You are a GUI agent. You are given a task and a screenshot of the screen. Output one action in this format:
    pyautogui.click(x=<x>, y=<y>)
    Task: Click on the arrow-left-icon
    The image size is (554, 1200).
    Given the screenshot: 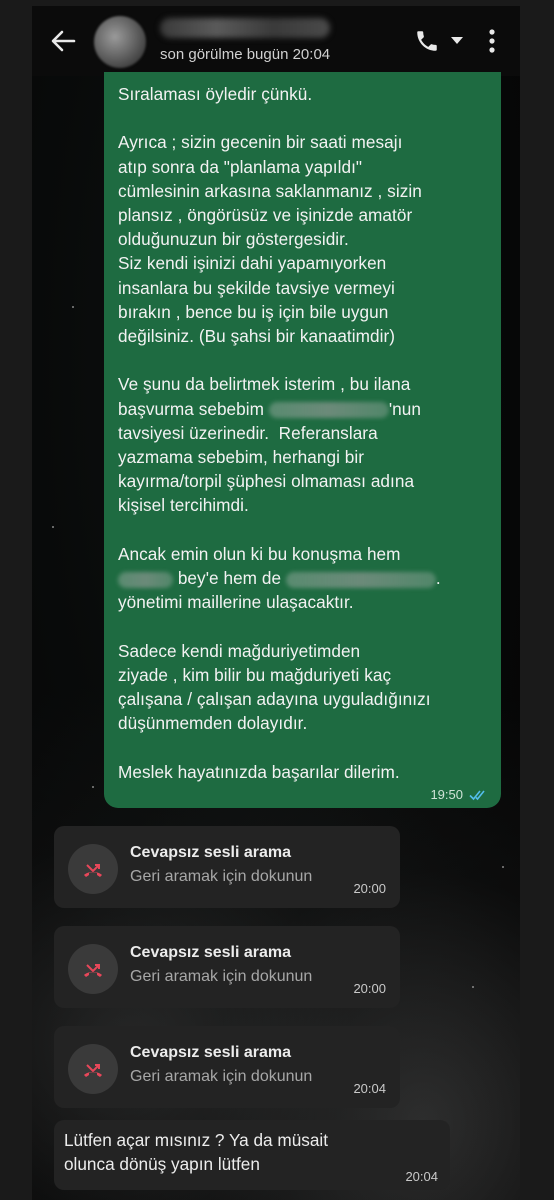 What is the action you would take?
    pyautogui.click(x=63, y=41)
    